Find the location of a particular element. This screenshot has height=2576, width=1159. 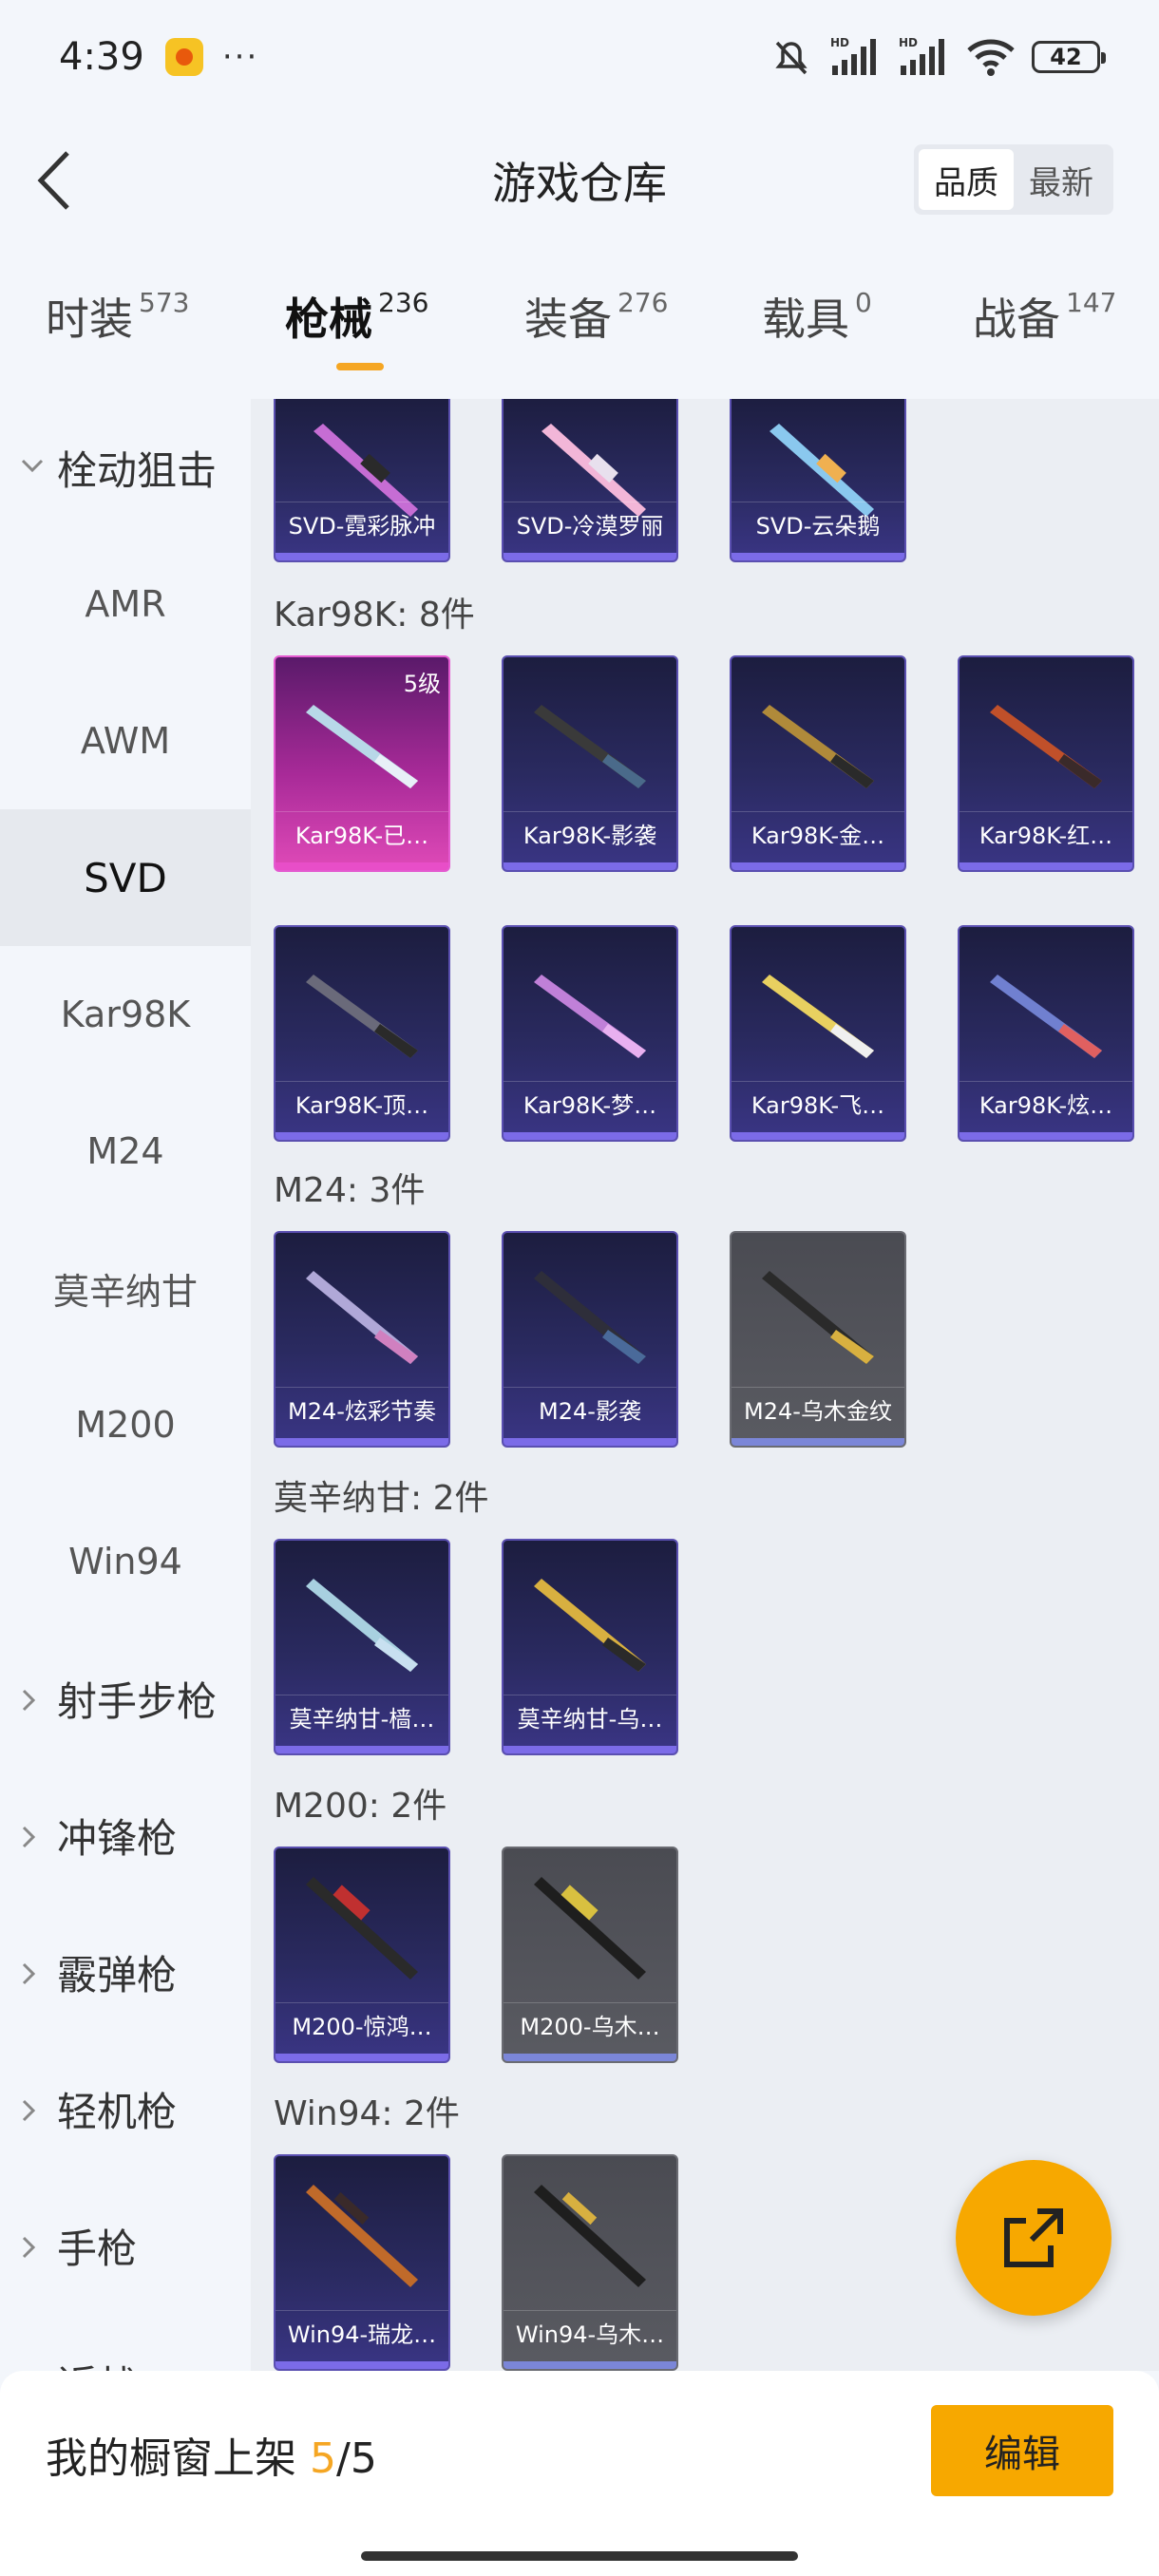

item-name: M24-炫彩节奏 is located at coordinates (362, 1410).